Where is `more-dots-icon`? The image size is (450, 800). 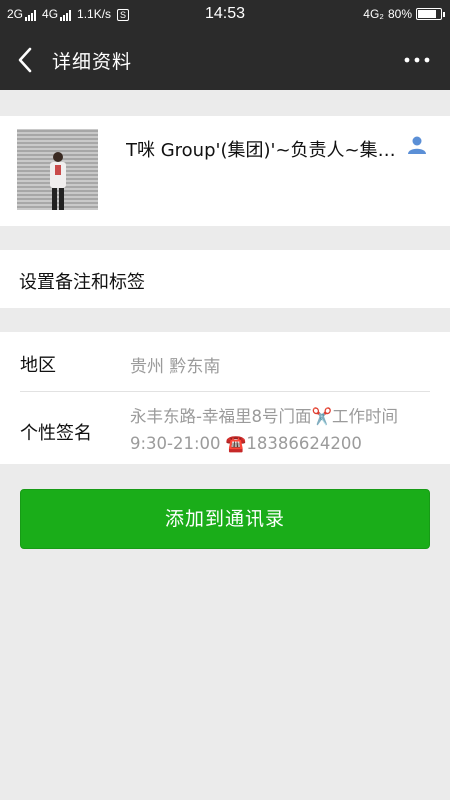 more-dots-icon is located at coordinates (417, 60).